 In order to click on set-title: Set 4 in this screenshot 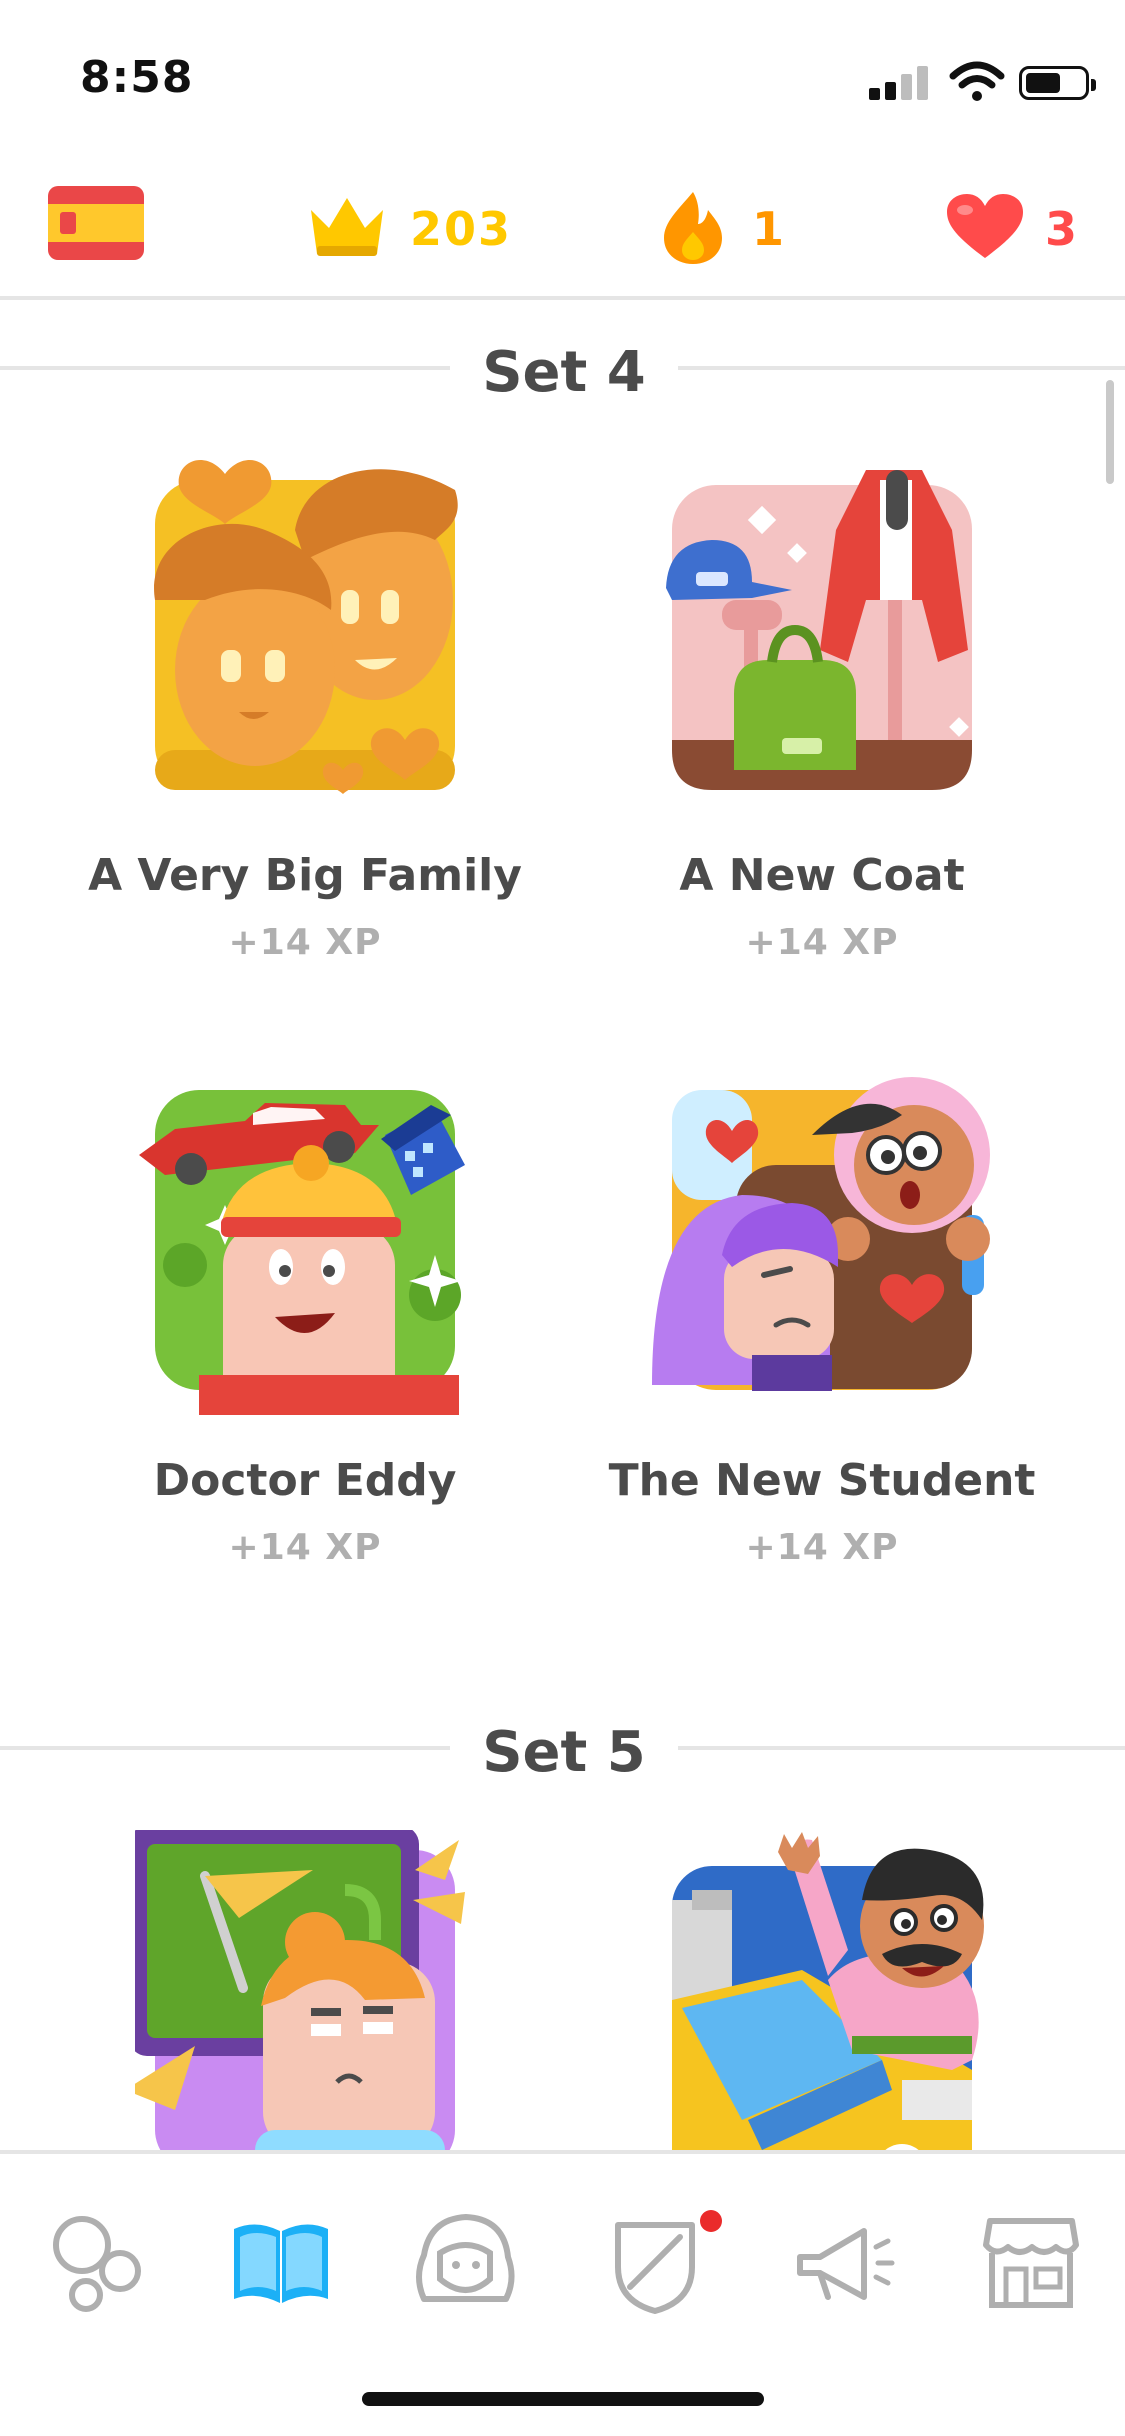, I will do `click(564, 372)`.